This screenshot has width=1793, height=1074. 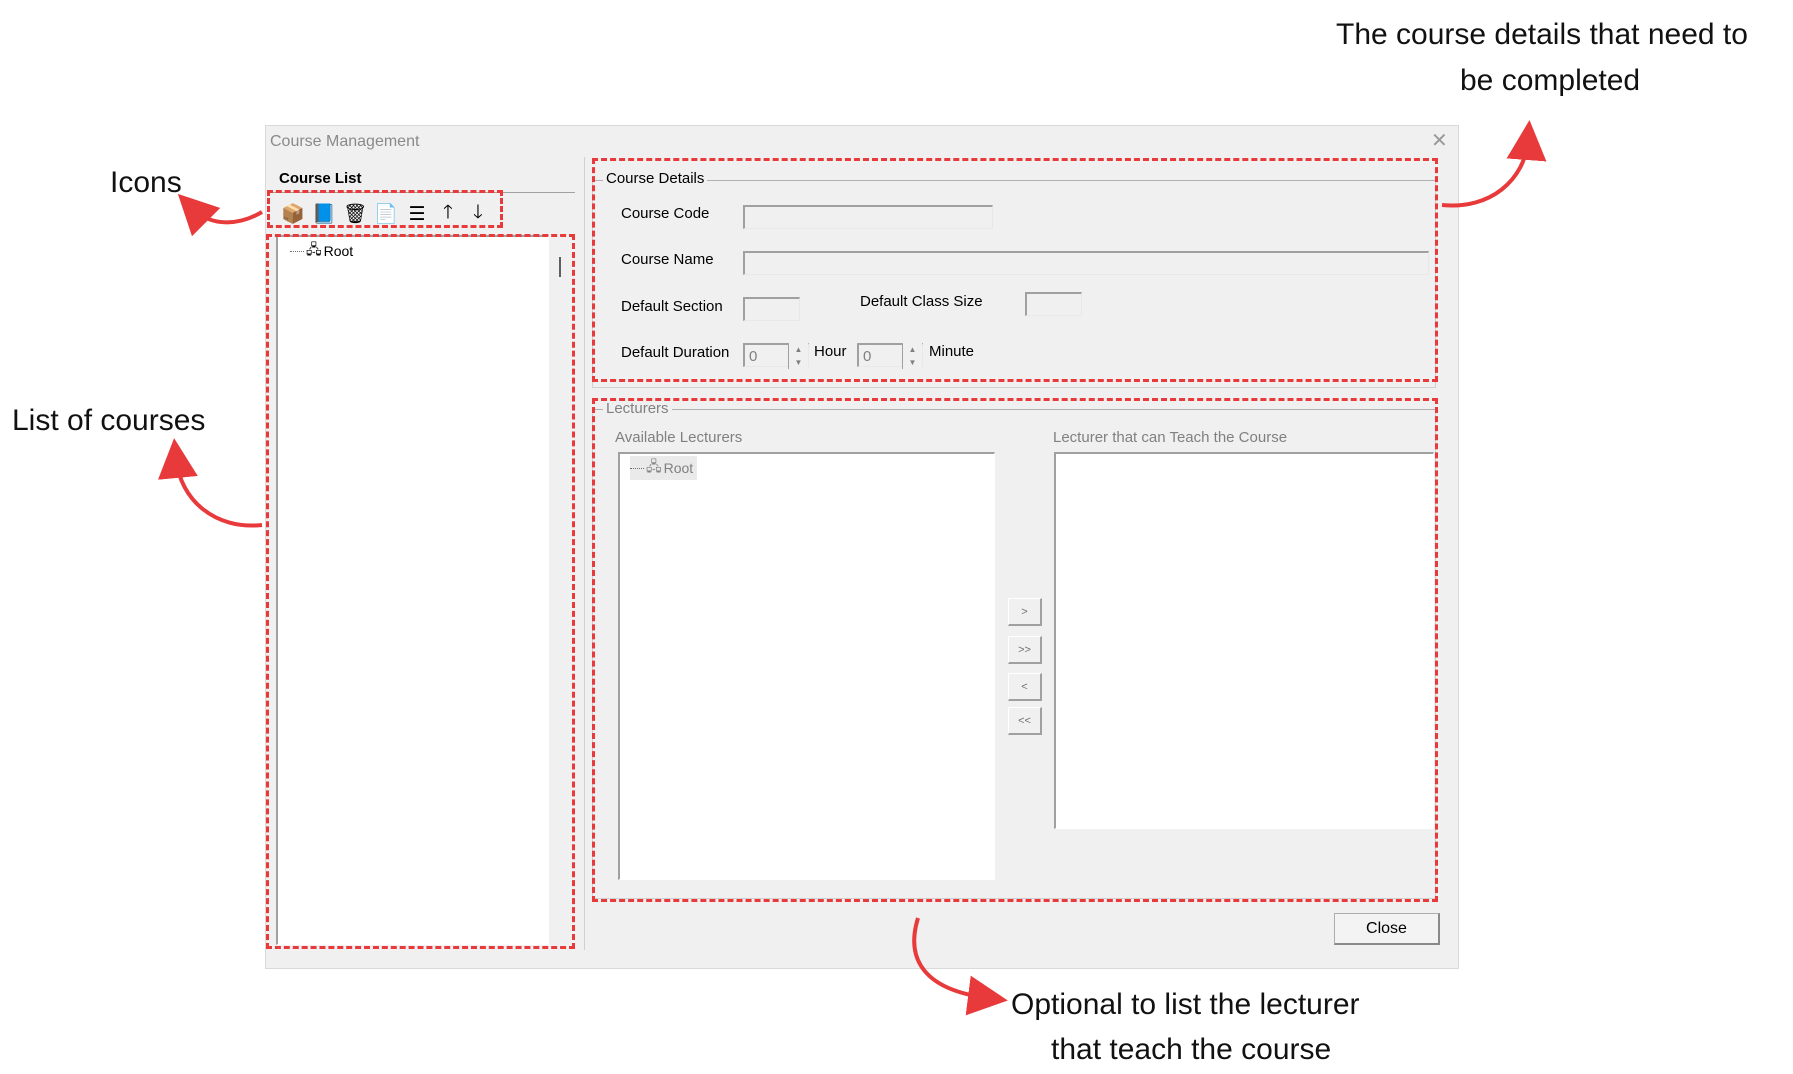 What do you see at coordinates (960, 966) in the screenshot?
I see `arrow-to-lecturers` at bounding box center [960, 966].